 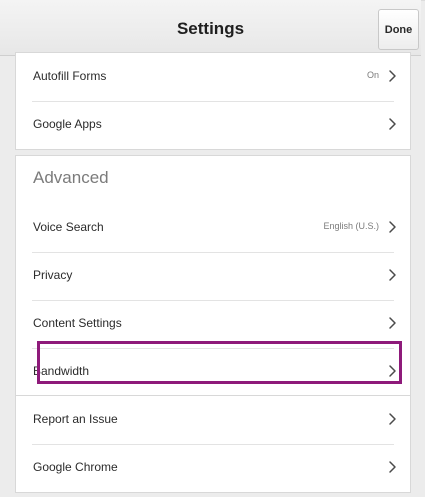 What do you see at coordinates (213, 180) in the screenshot?
I see `advanced-section-header: Advanced` at bounding box center [213, 180].